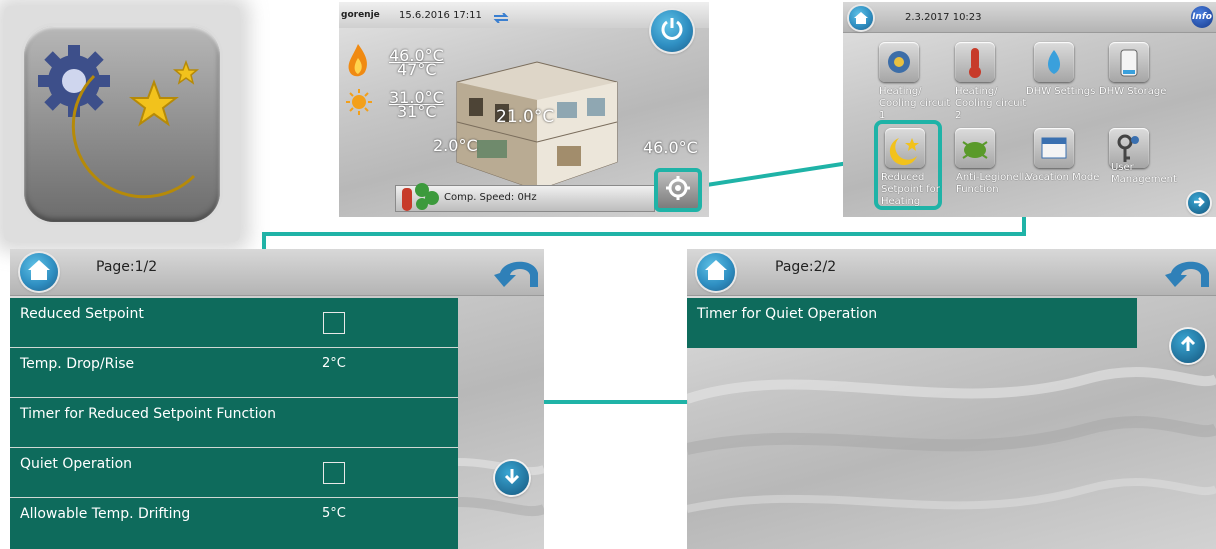 The image size is (1216, 549). Describe the element at coordinates (334, 363) in the screenshot. I see `setting-value: 2°C` at that location.